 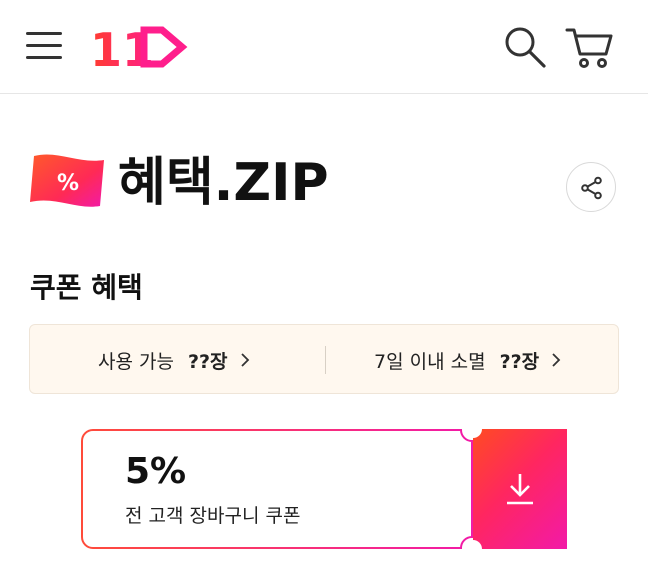 I want to click on download-icon, so click(x=520, y=489).